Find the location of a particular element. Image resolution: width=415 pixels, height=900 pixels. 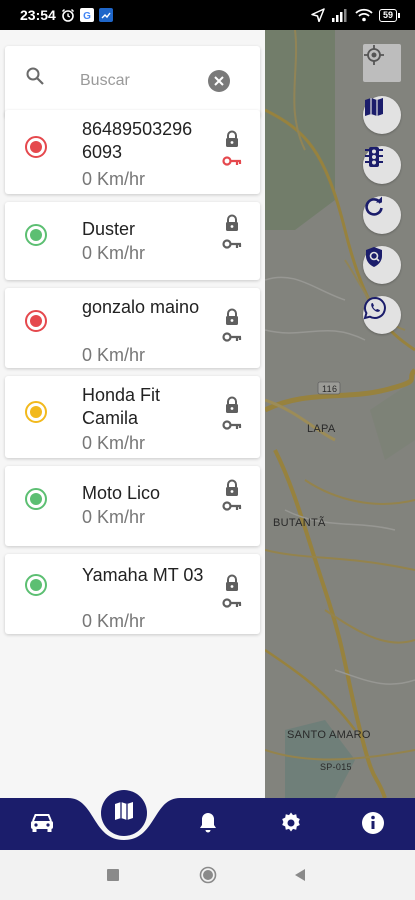

status-time: 23:54 is located at coordinates (38, 15).